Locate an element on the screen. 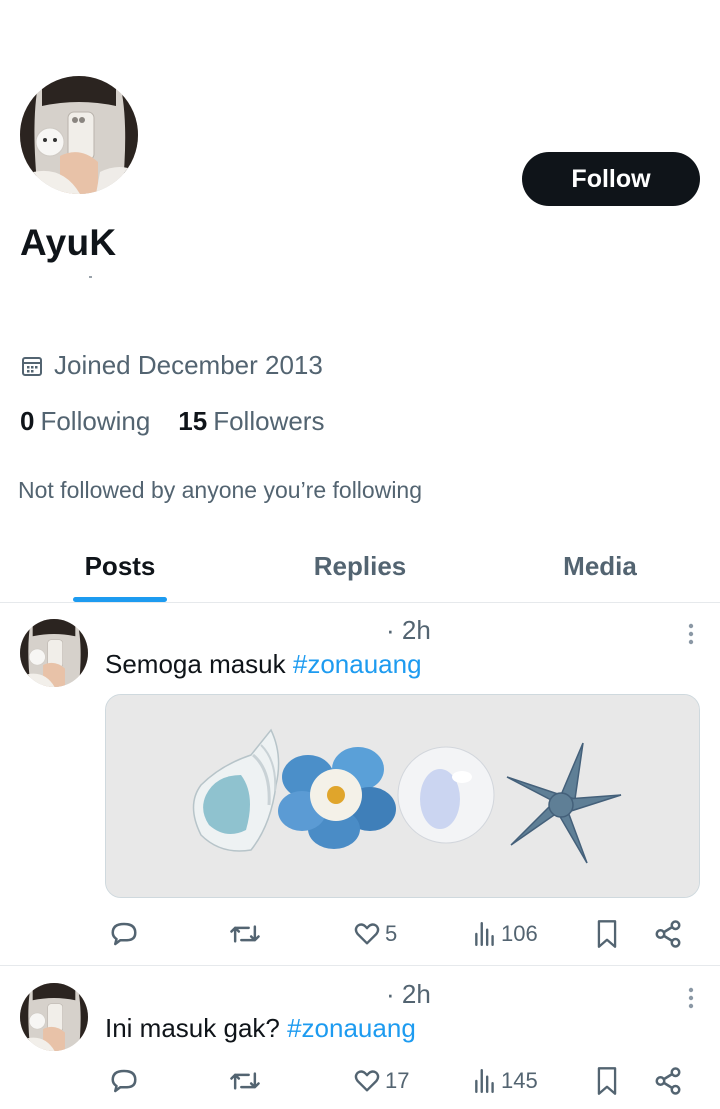  post-body: Semoga masuk is located at coordinates (199, 664).